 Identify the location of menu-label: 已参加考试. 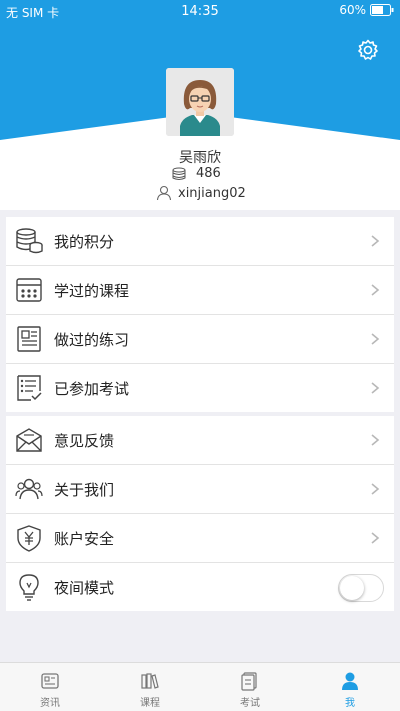
(92, 388).